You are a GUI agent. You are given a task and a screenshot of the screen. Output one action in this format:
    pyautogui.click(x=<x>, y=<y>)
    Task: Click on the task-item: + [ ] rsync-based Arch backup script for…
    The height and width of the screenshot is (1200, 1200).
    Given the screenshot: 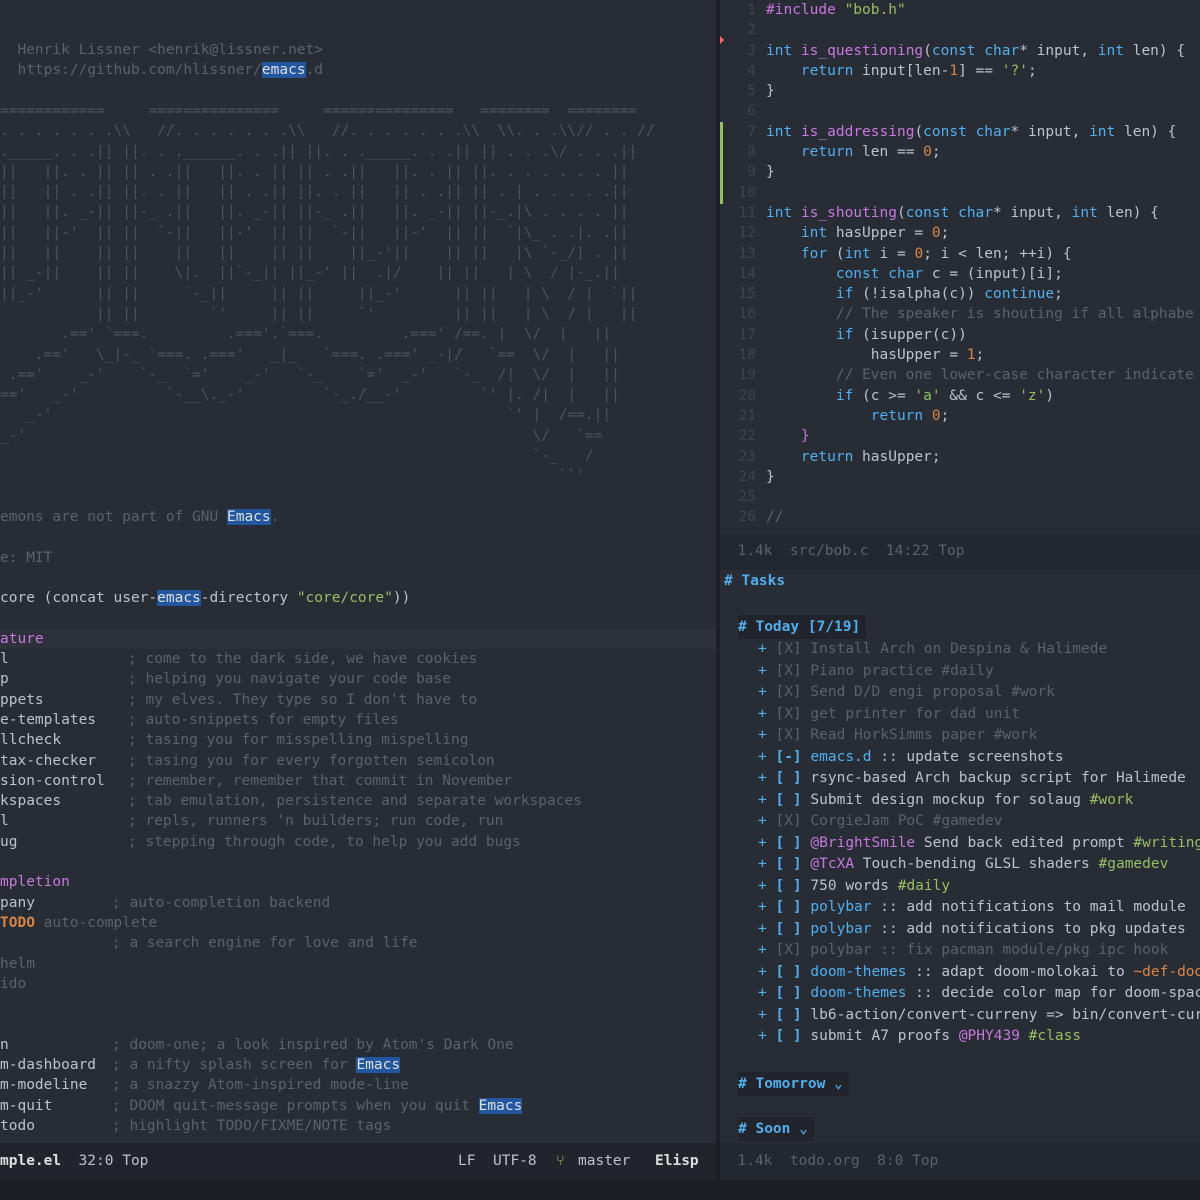 What is the action you would take?
    pyautogui.click(x=960, y=779)
    